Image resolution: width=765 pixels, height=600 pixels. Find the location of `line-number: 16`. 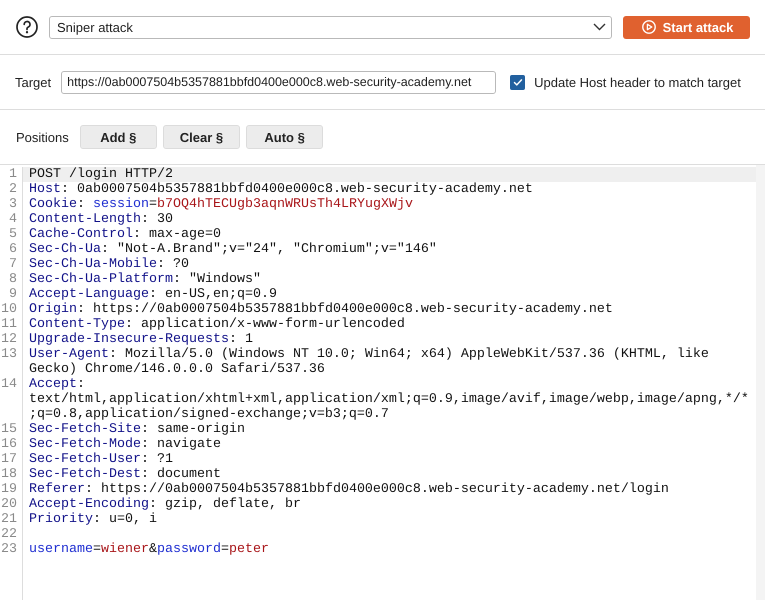

line-number: 16 is located at coordinates (9, 444).